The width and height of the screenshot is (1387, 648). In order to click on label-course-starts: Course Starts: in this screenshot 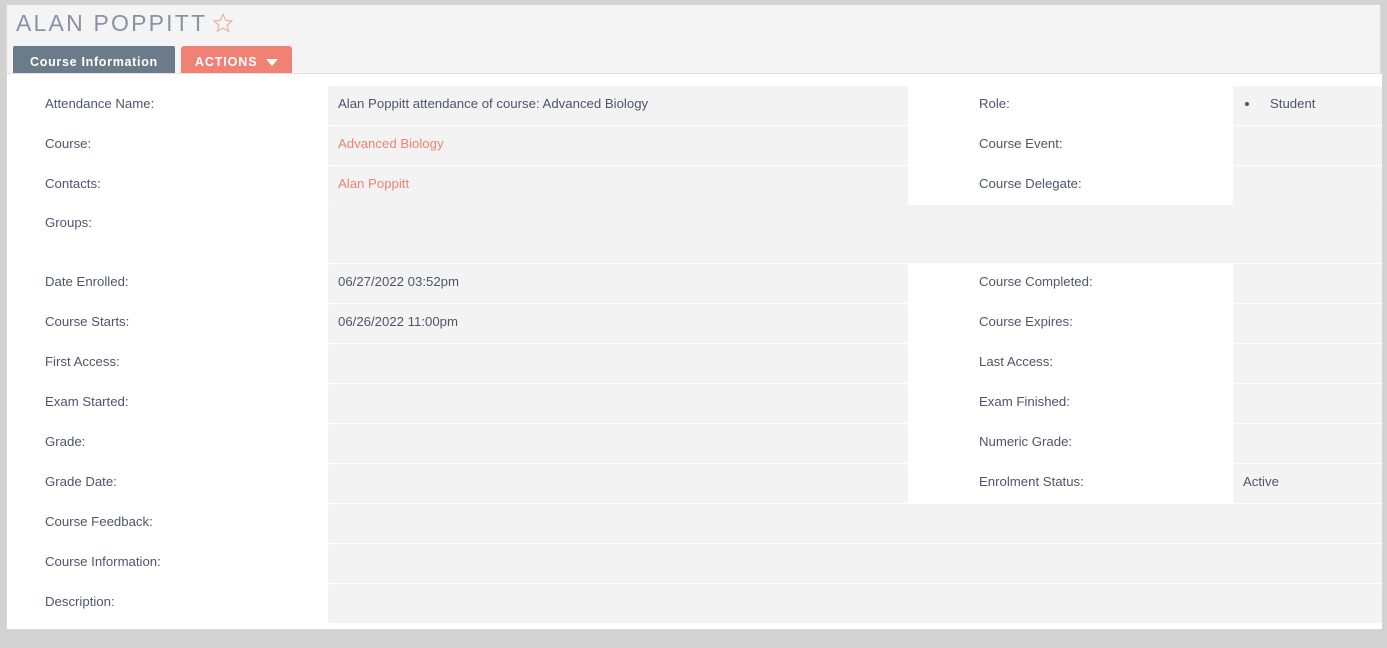, I will do `click(87, 321)`.